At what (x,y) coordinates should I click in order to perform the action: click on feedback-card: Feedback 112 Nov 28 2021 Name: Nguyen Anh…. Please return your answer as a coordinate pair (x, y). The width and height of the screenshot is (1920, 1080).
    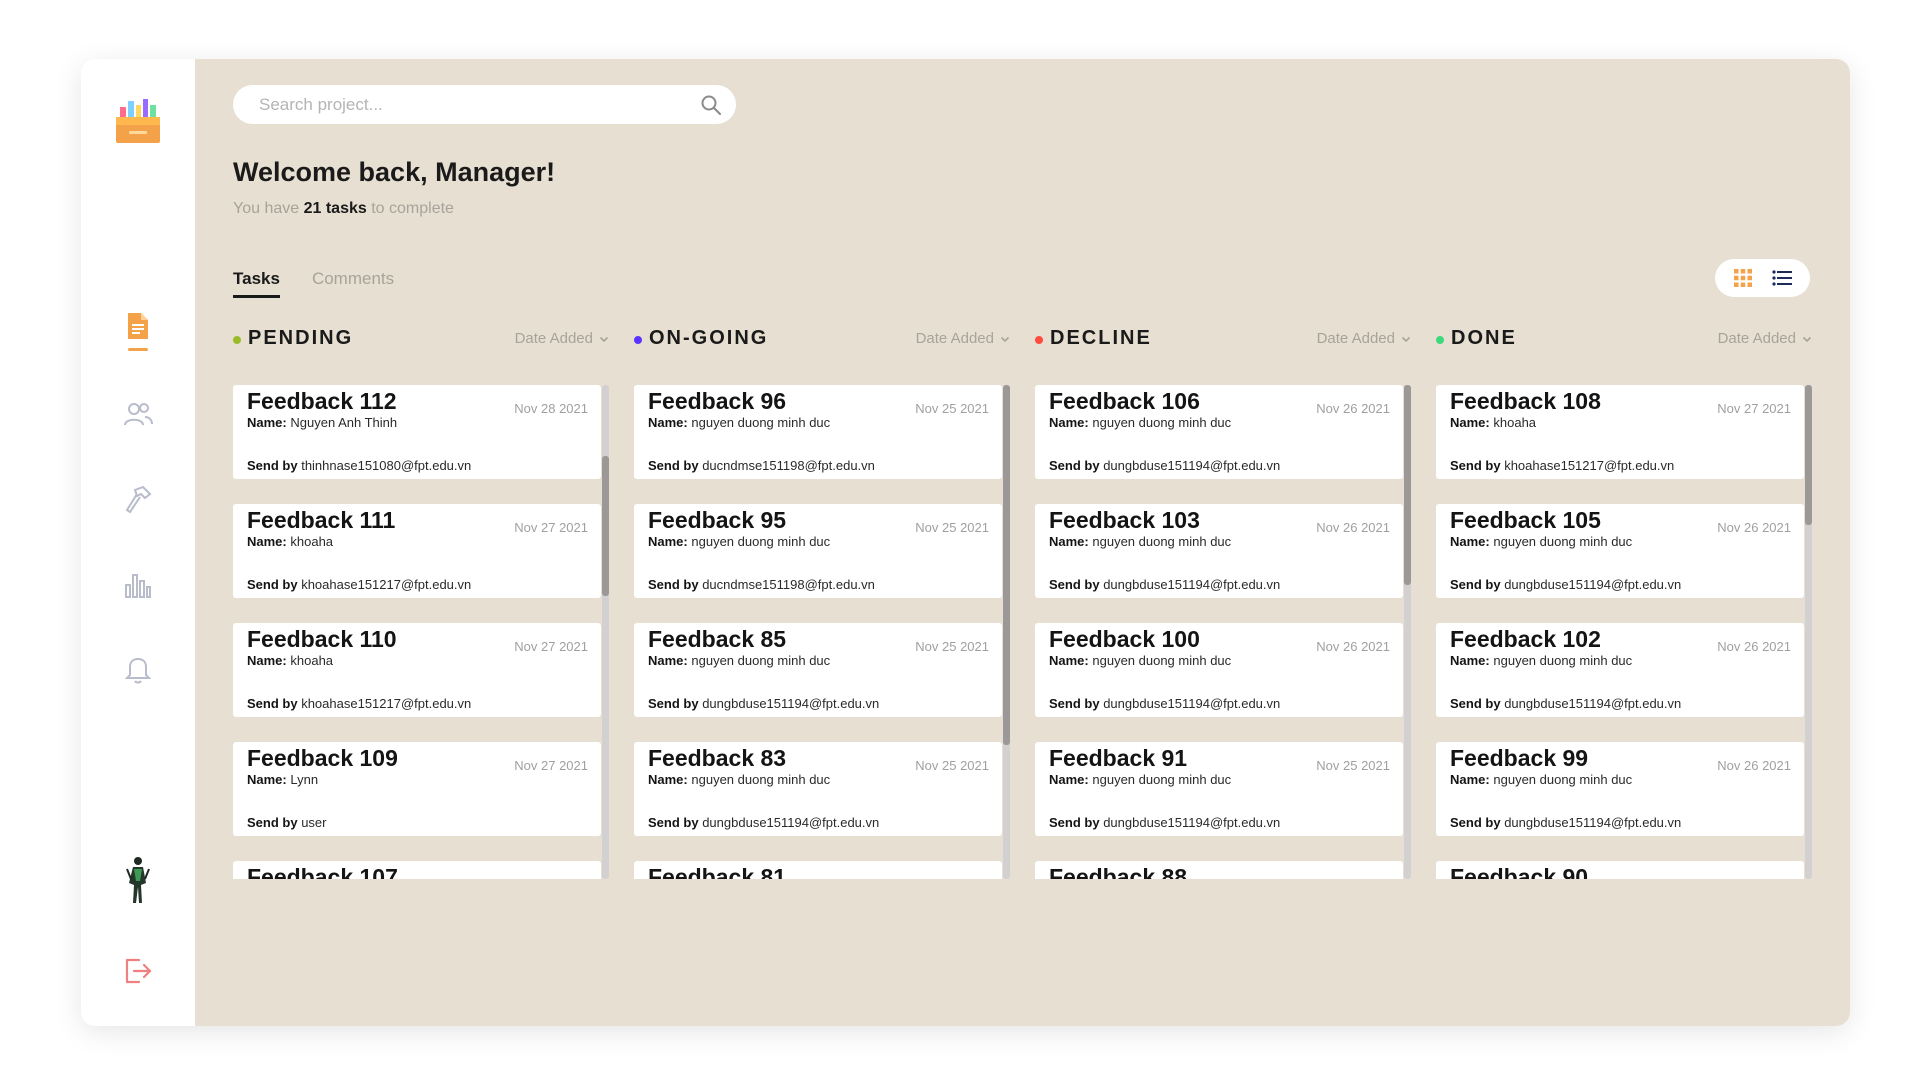
    Looking at the image, I should click on (417, 432).